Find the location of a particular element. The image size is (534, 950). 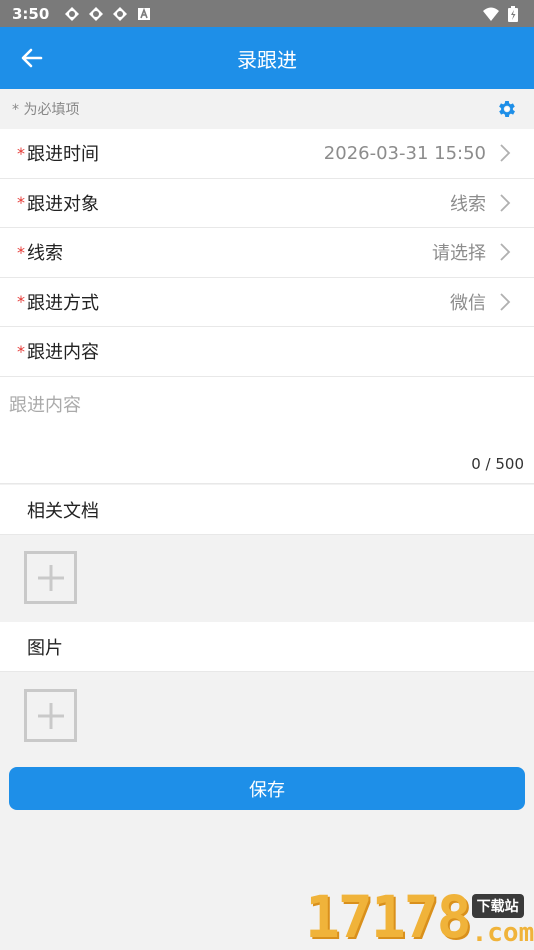

battery-icon is located at coordinates (513, 14).